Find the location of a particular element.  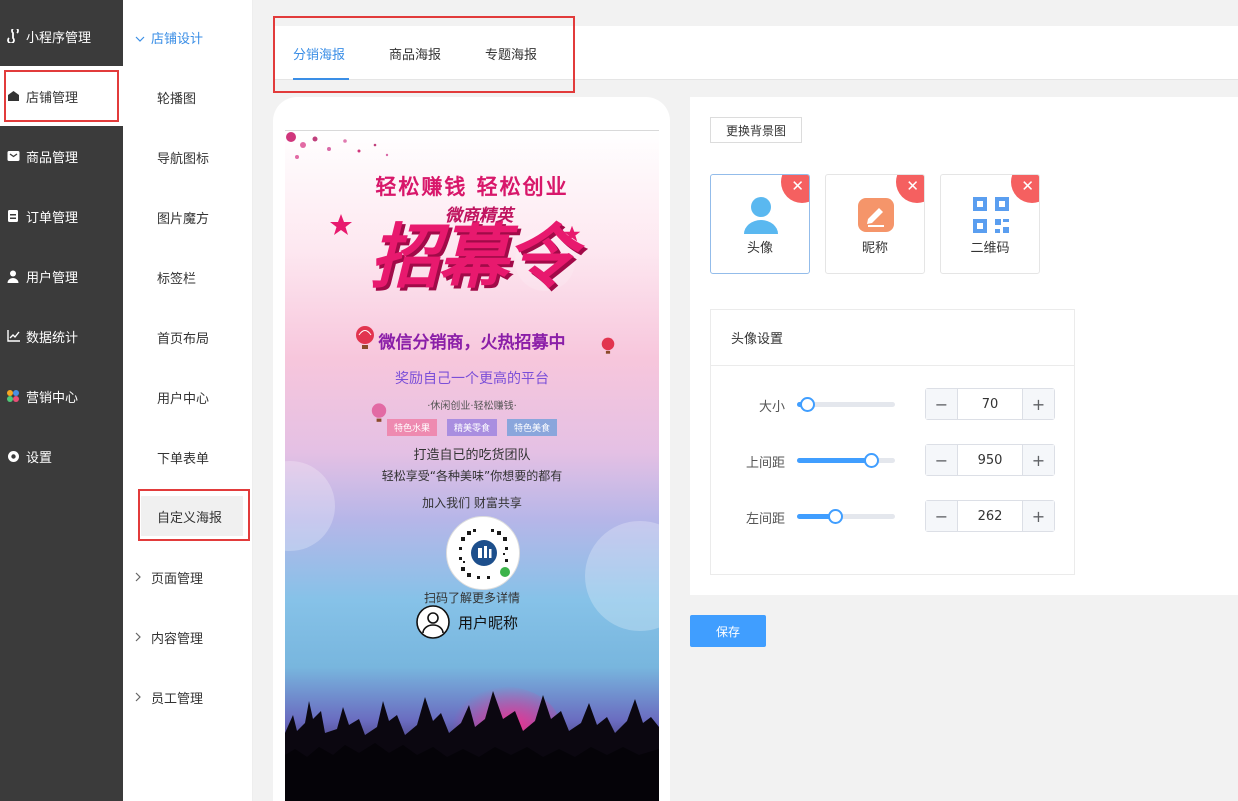

size-row: 大小 − 70 + is located at coordinates (892, 404).